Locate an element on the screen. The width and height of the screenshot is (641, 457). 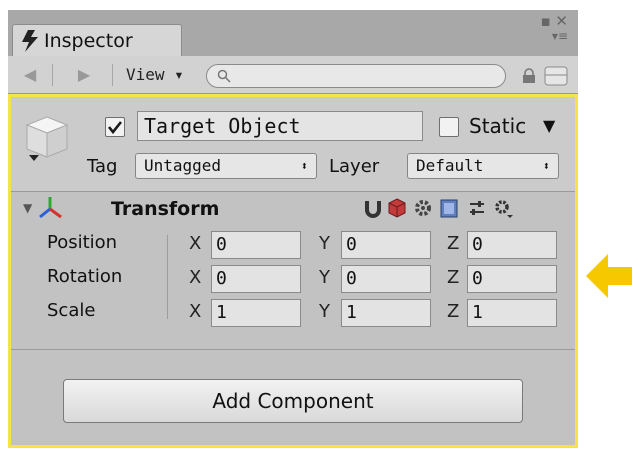
search-icon is located at coordinates (224, 76).